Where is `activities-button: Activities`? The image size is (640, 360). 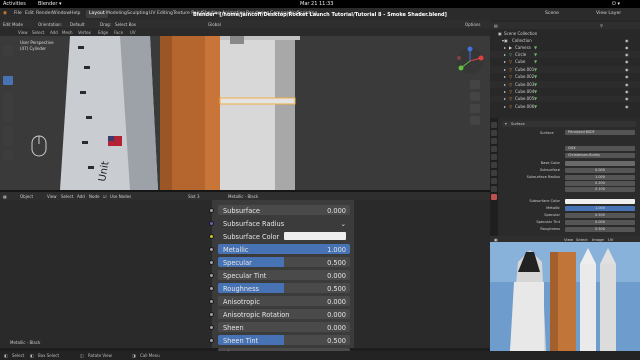
activities-button: Activities is located at coordinates (14, 4).